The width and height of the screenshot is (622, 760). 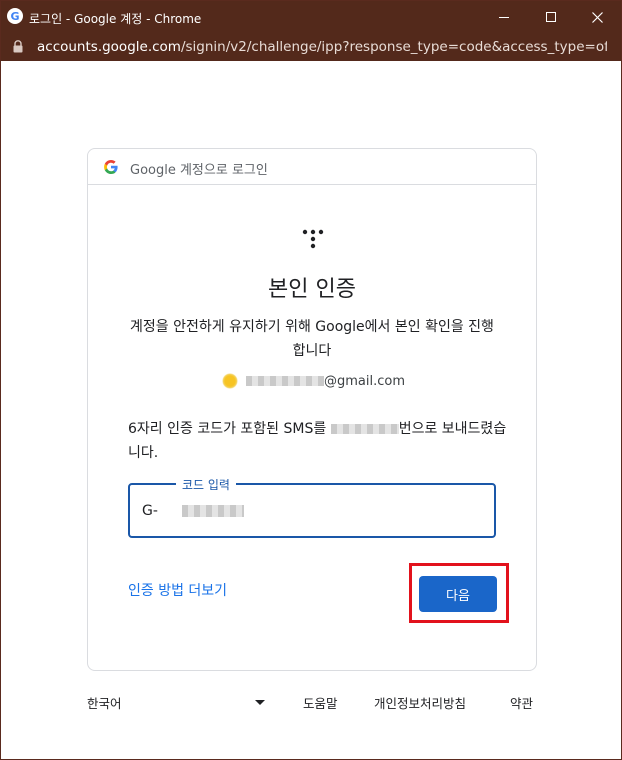 What do you see at coordinates (458, 594) in the screenshot?
I see `next-button: 다음` at bounding box center [458, 594].